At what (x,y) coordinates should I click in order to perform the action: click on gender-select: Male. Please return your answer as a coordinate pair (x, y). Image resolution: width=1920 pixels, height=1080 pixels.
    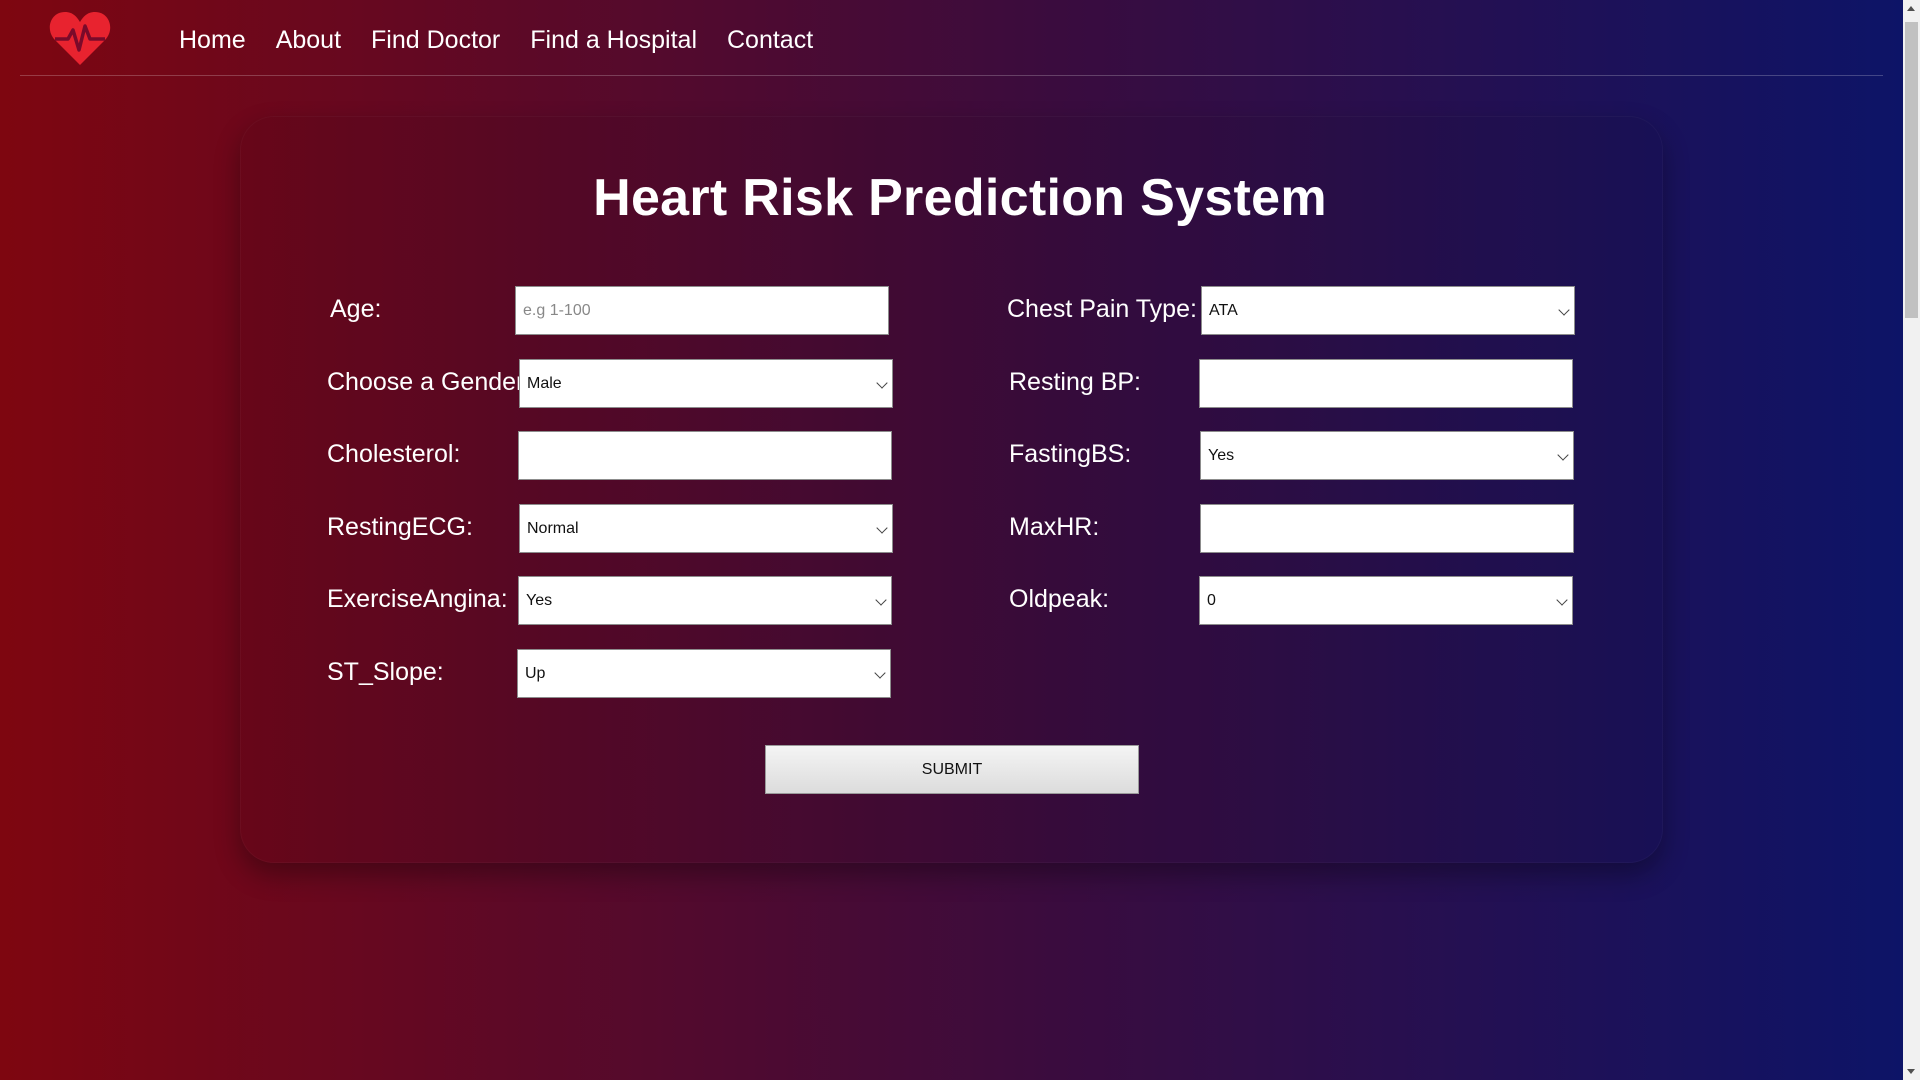
    Looking at the image, I should click on (706, 383).